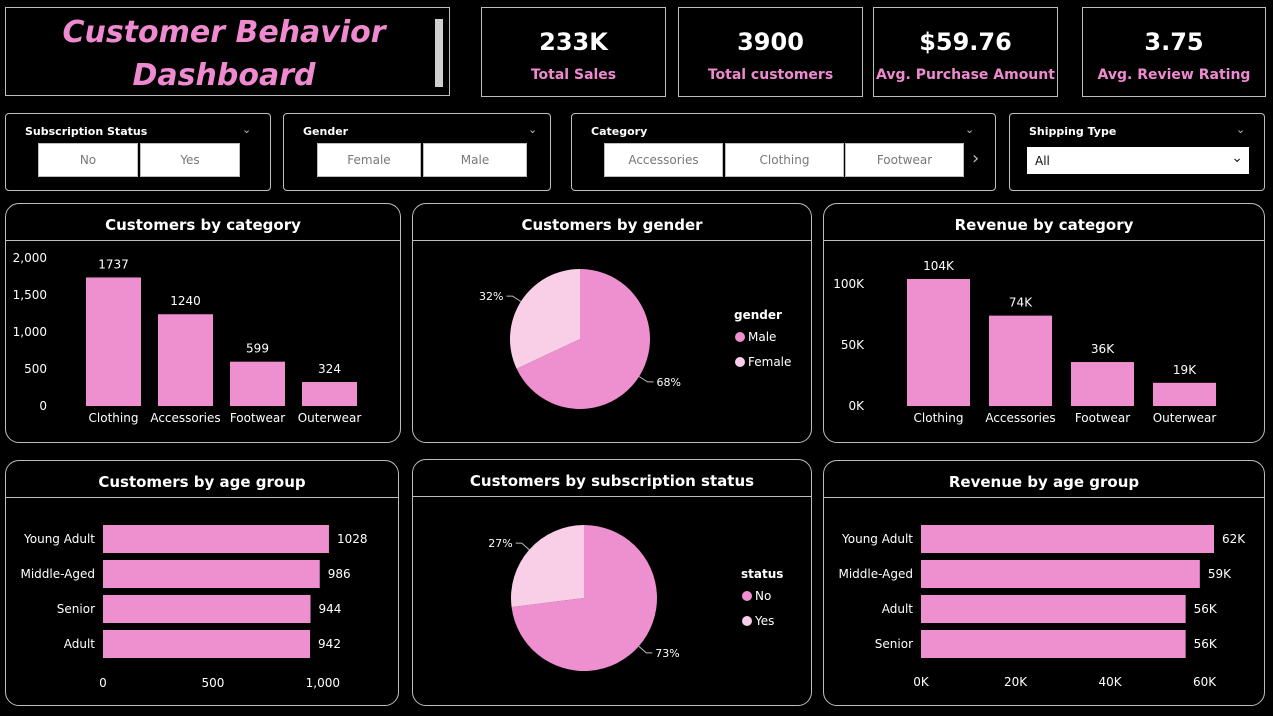 Image resolution: width=1273 pixels, height=716 pixels. Describe the element at coordinates (1220, 574) in the screenshot. I see `data-label: 59K` at that location.